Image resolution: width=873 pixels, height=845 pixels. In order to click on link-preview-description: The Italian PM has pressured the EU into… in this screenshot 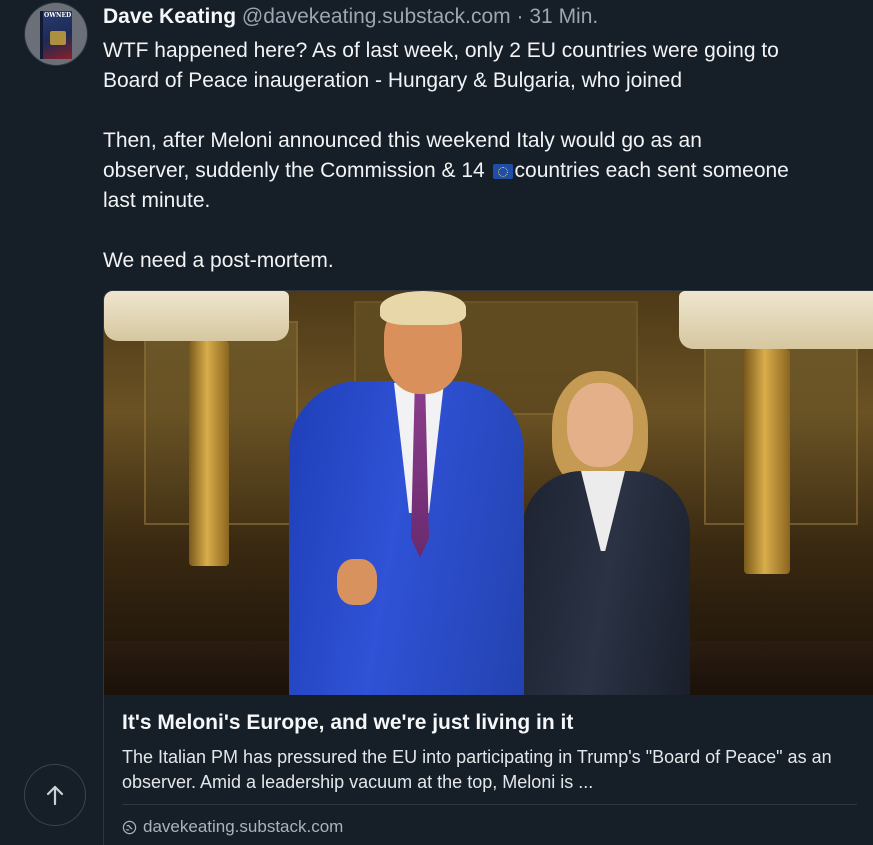, I will do `click(477, 769)`.